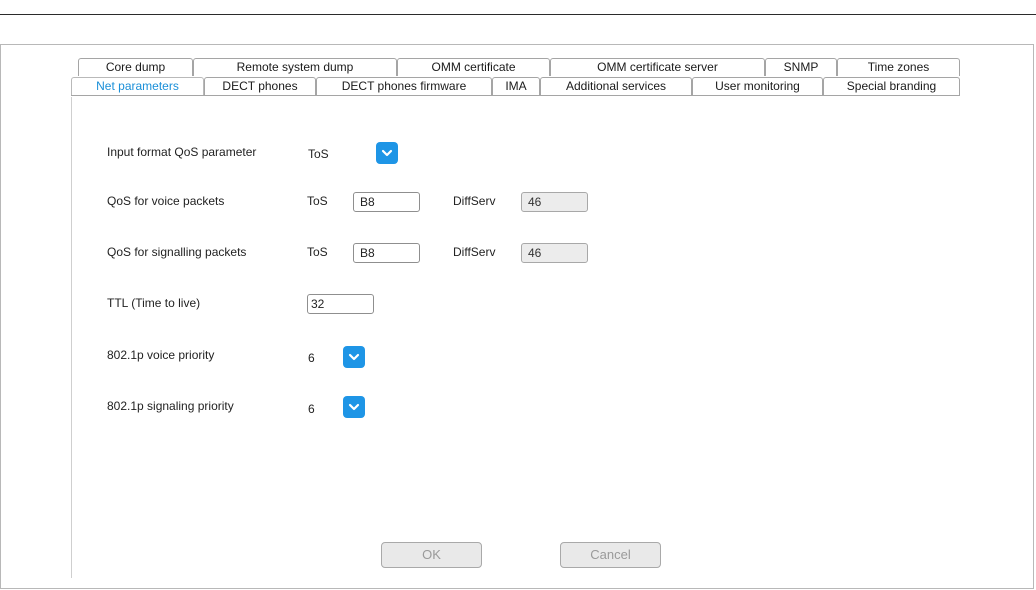  What do you see at coordinates (260, 86) in the screenshot?
I see `tab-dect-phones: DECT phones` at bounding box center [260, 86].